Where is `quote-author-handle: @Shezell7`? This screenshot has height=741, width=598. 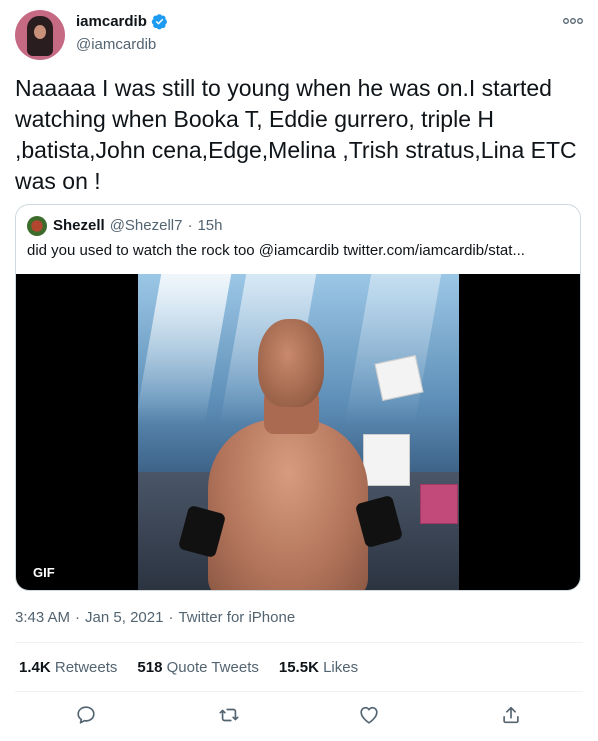 quote-author-handle: @Shezell7 is located at coordinates (146, 225).